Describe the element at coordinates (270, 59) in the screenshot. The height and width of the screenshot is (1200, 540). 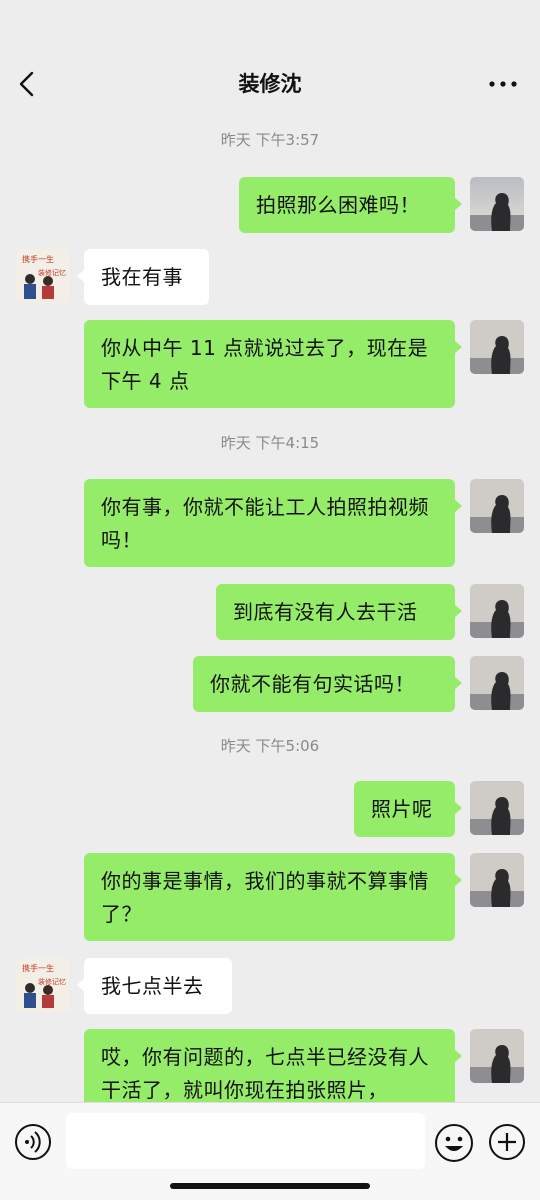
I see `top-bar: 装修沈` at that location.